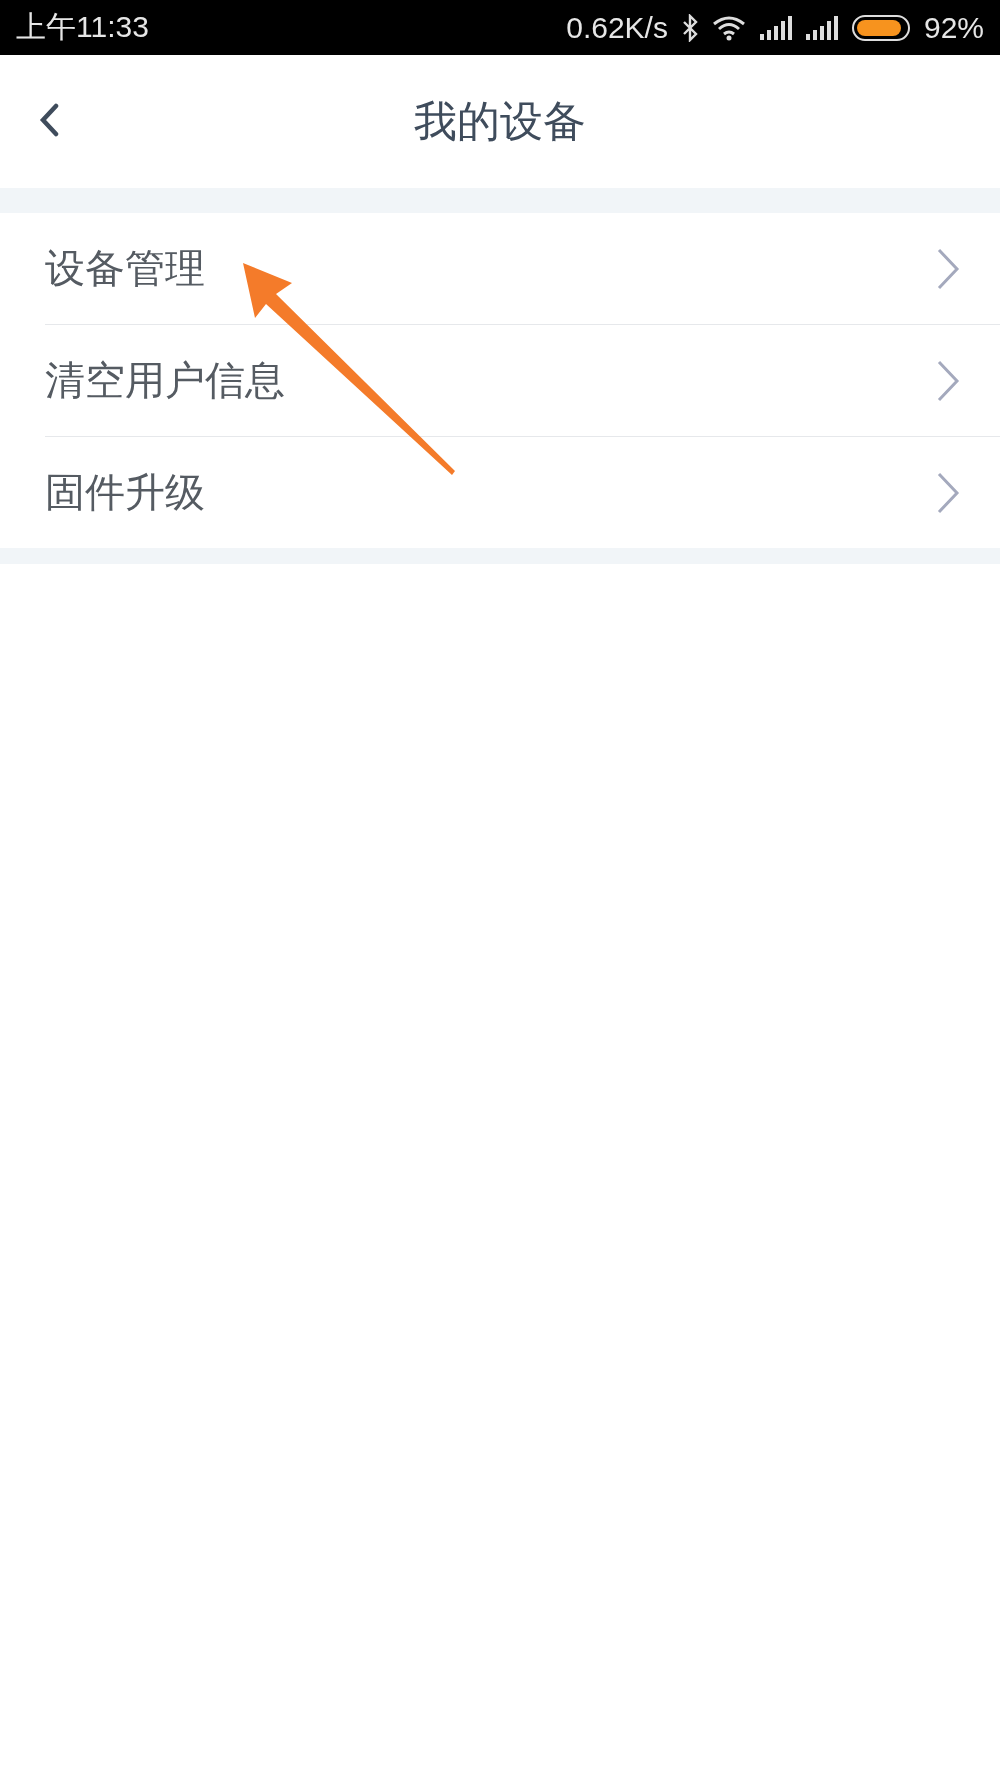 The image size is (1000, 1778). I want to click on menu-item: 固件升级, so click(522, 492).